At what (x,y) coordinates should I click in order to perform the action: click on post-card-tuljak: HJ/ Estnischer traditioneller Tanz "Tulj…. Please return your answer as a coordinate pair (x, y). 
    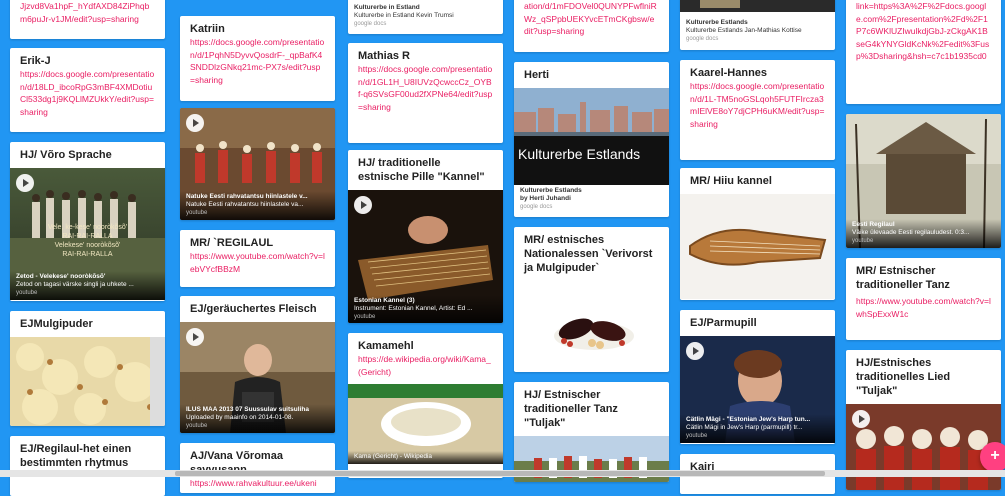
    Looking at the image, I should click on (591, 432).